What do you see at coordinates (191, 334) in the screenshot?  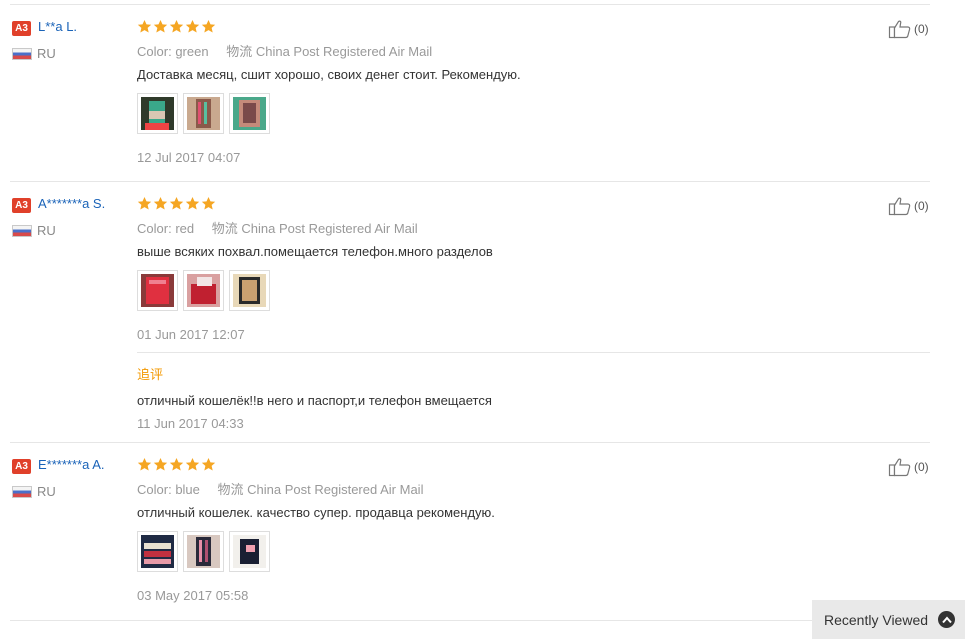 I see `review-date: 01 Jun 2017 12:07` at bounding box center [191, 334].